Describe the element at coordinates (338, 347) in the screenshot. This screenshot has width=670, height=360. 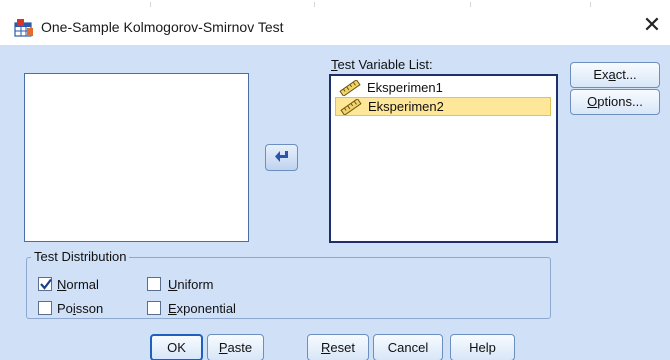
I see `reset-button: Reset` at that location.